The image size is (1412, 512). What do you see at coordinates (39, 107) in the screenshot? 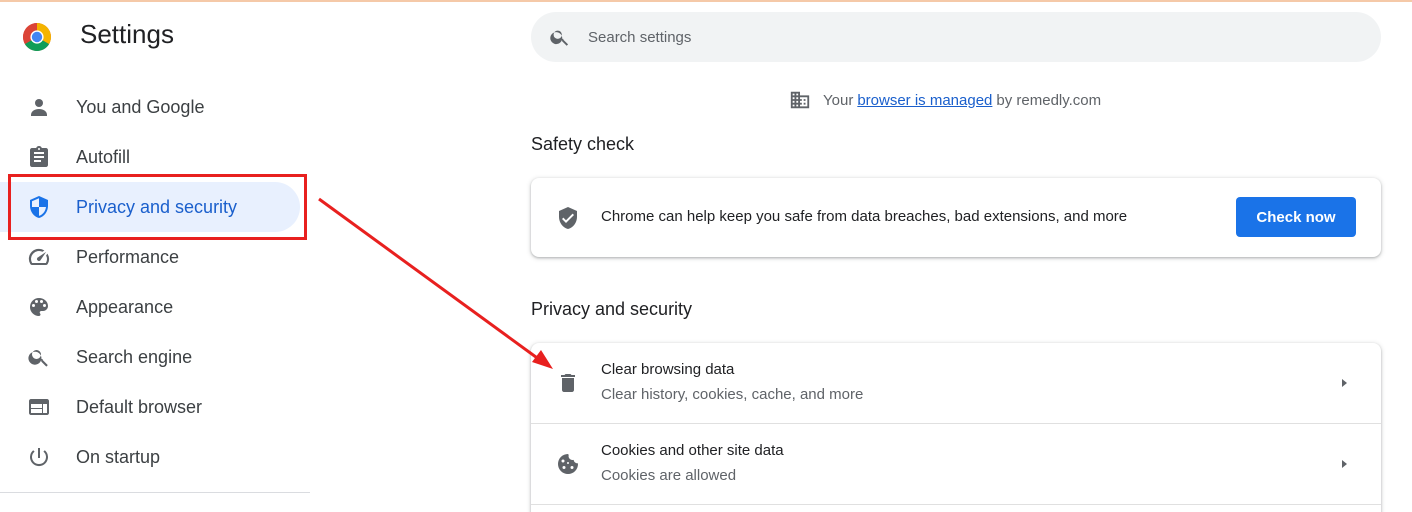
I see `person-icon` at bounding box center [39, 107].